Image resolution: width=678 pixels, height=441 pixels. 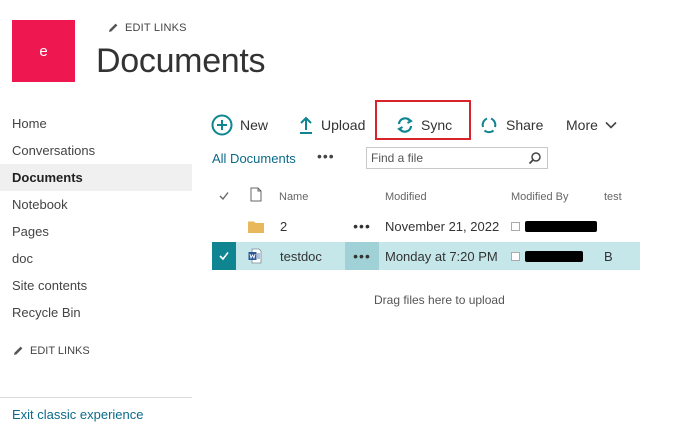 I want to click on find-file-search, so click(x=457, y=158).